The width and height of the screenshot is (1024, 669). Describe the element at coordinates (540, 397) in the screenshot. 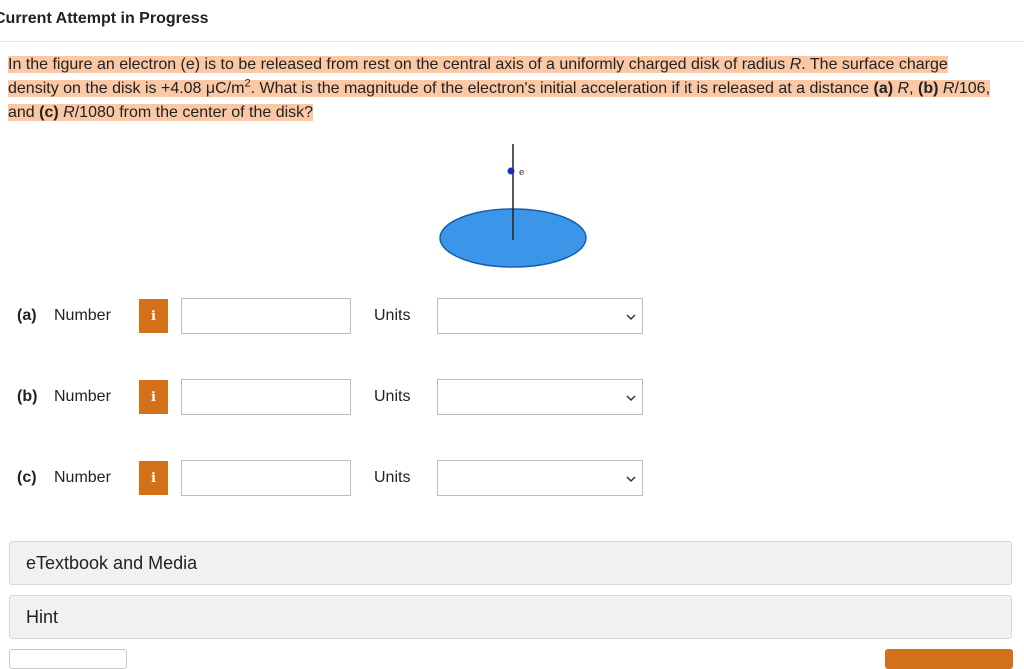

I see `units-select-b` at that location.